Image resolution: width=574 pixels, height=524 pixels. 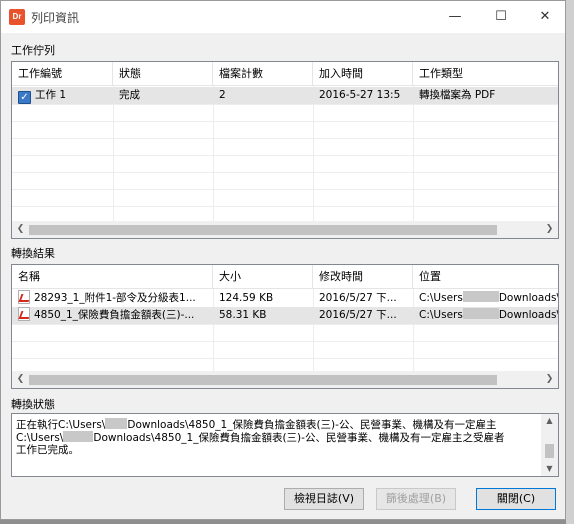 I want to click on job-added-time: 2016-5-27 13:5, so click(x=360, y=95).